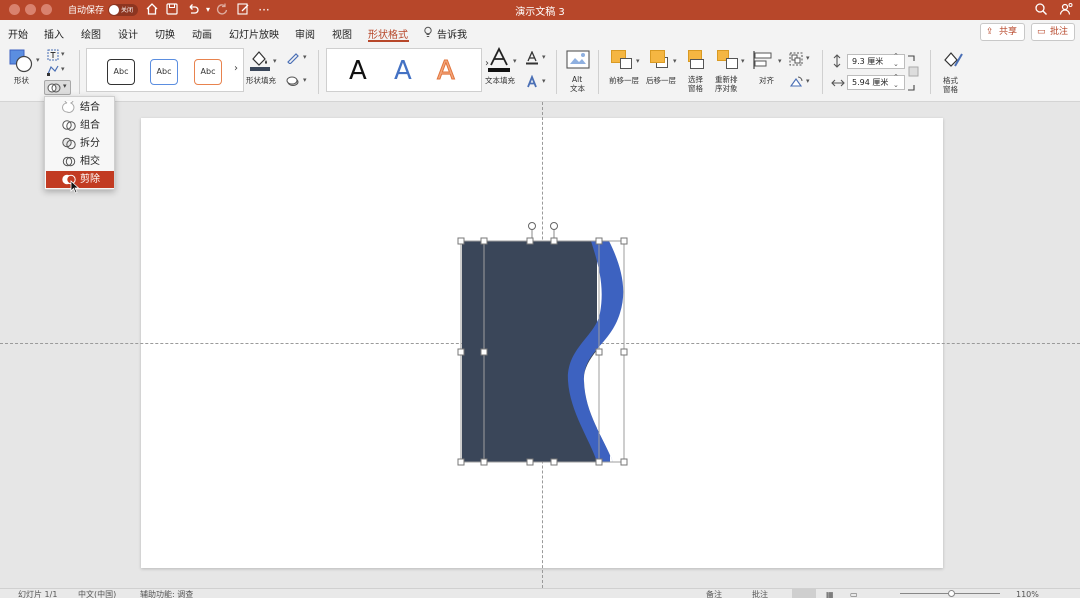  What do you see at coordinates (990, 32) in the screenshot?
I see `share-icon: ⇪` at bounding box center [990, 32].